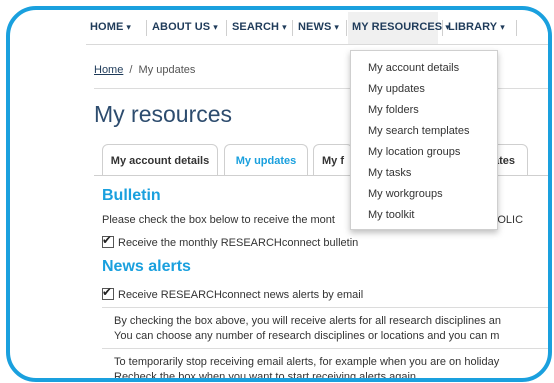  I want to click on bulletin-heading: Bulletin, so click(131, 195).